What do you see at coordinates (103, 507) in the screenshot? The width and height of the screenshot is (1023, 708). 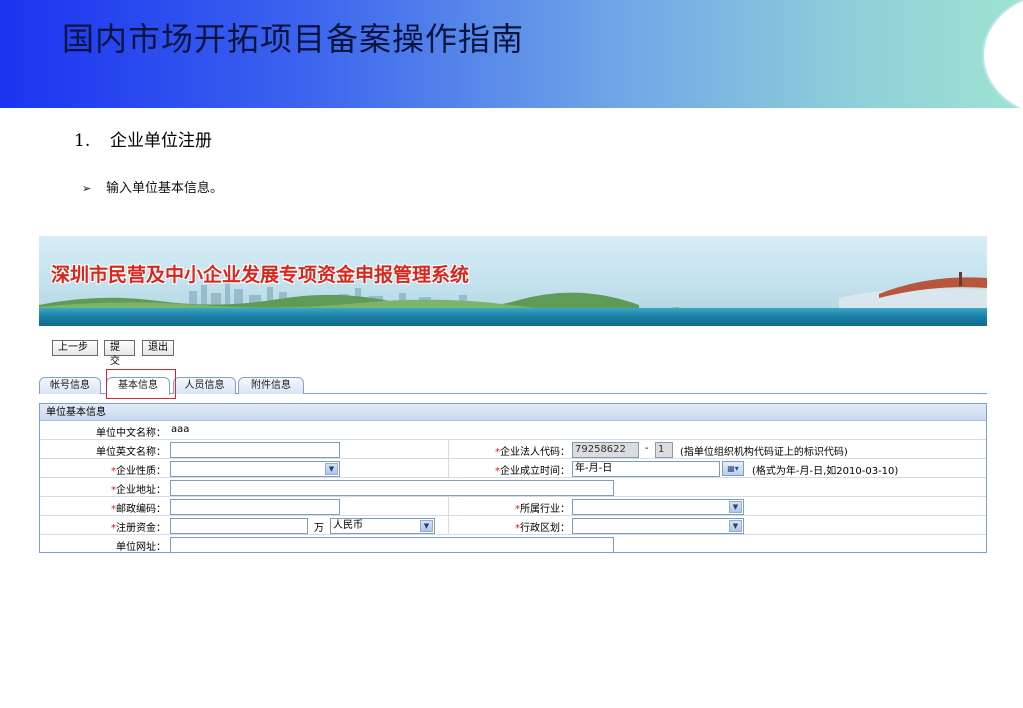 I see `postcode-label: *邮政编码：` at bounding box center [103, 507].